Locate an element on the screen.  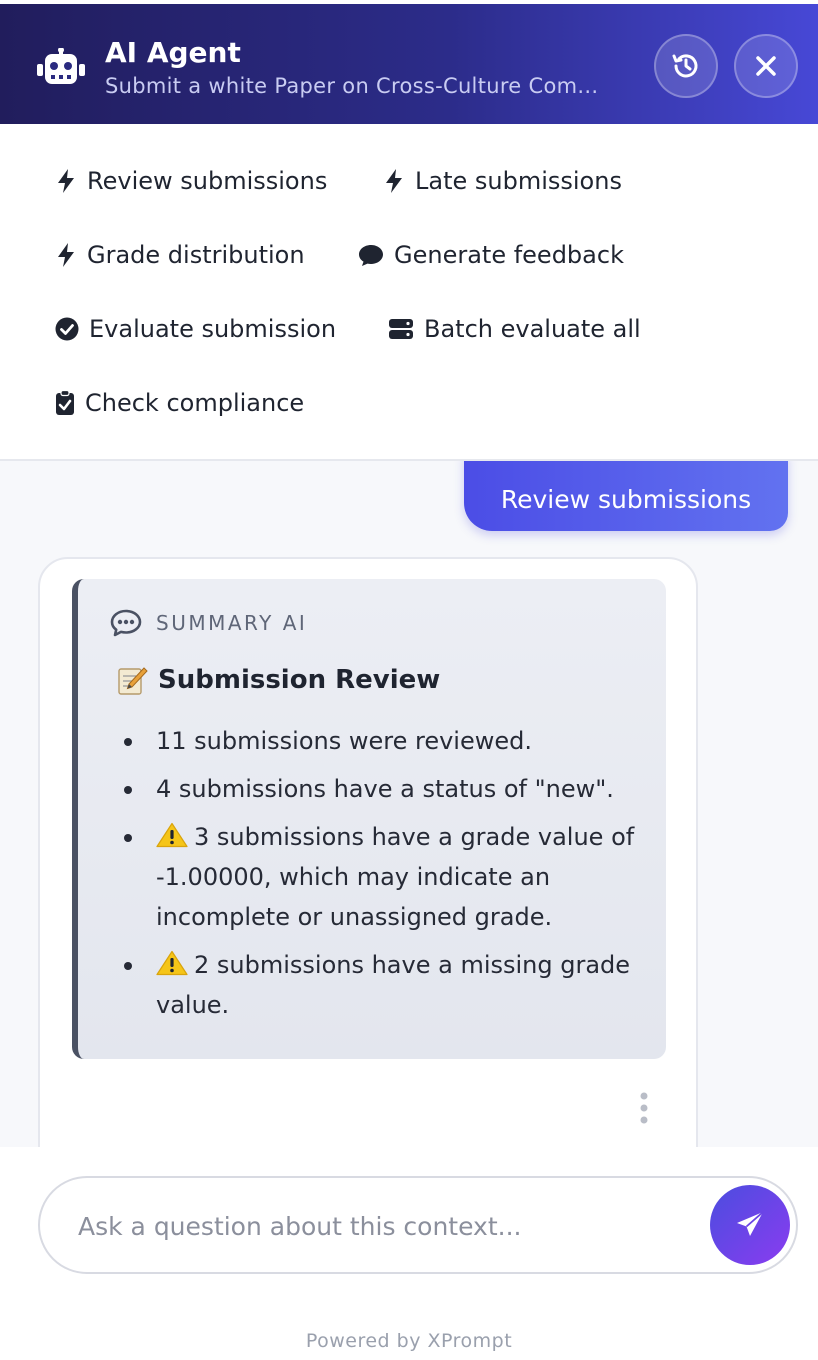
summary-bullet: 4 submissions have a status of "new". is located at coordinates (384, 789).